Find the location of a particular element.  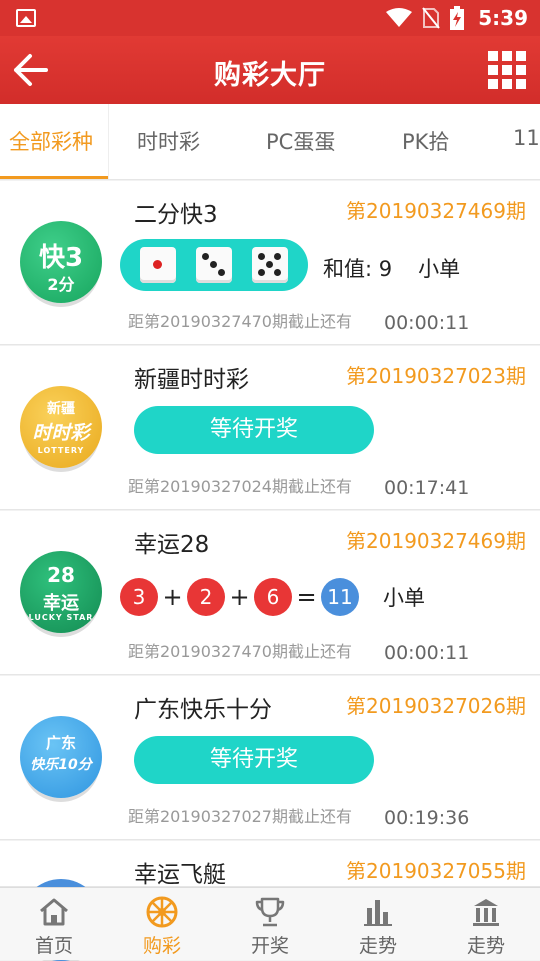

lottery-name: 新疆时时彩 is located at coordinates (191, 377).